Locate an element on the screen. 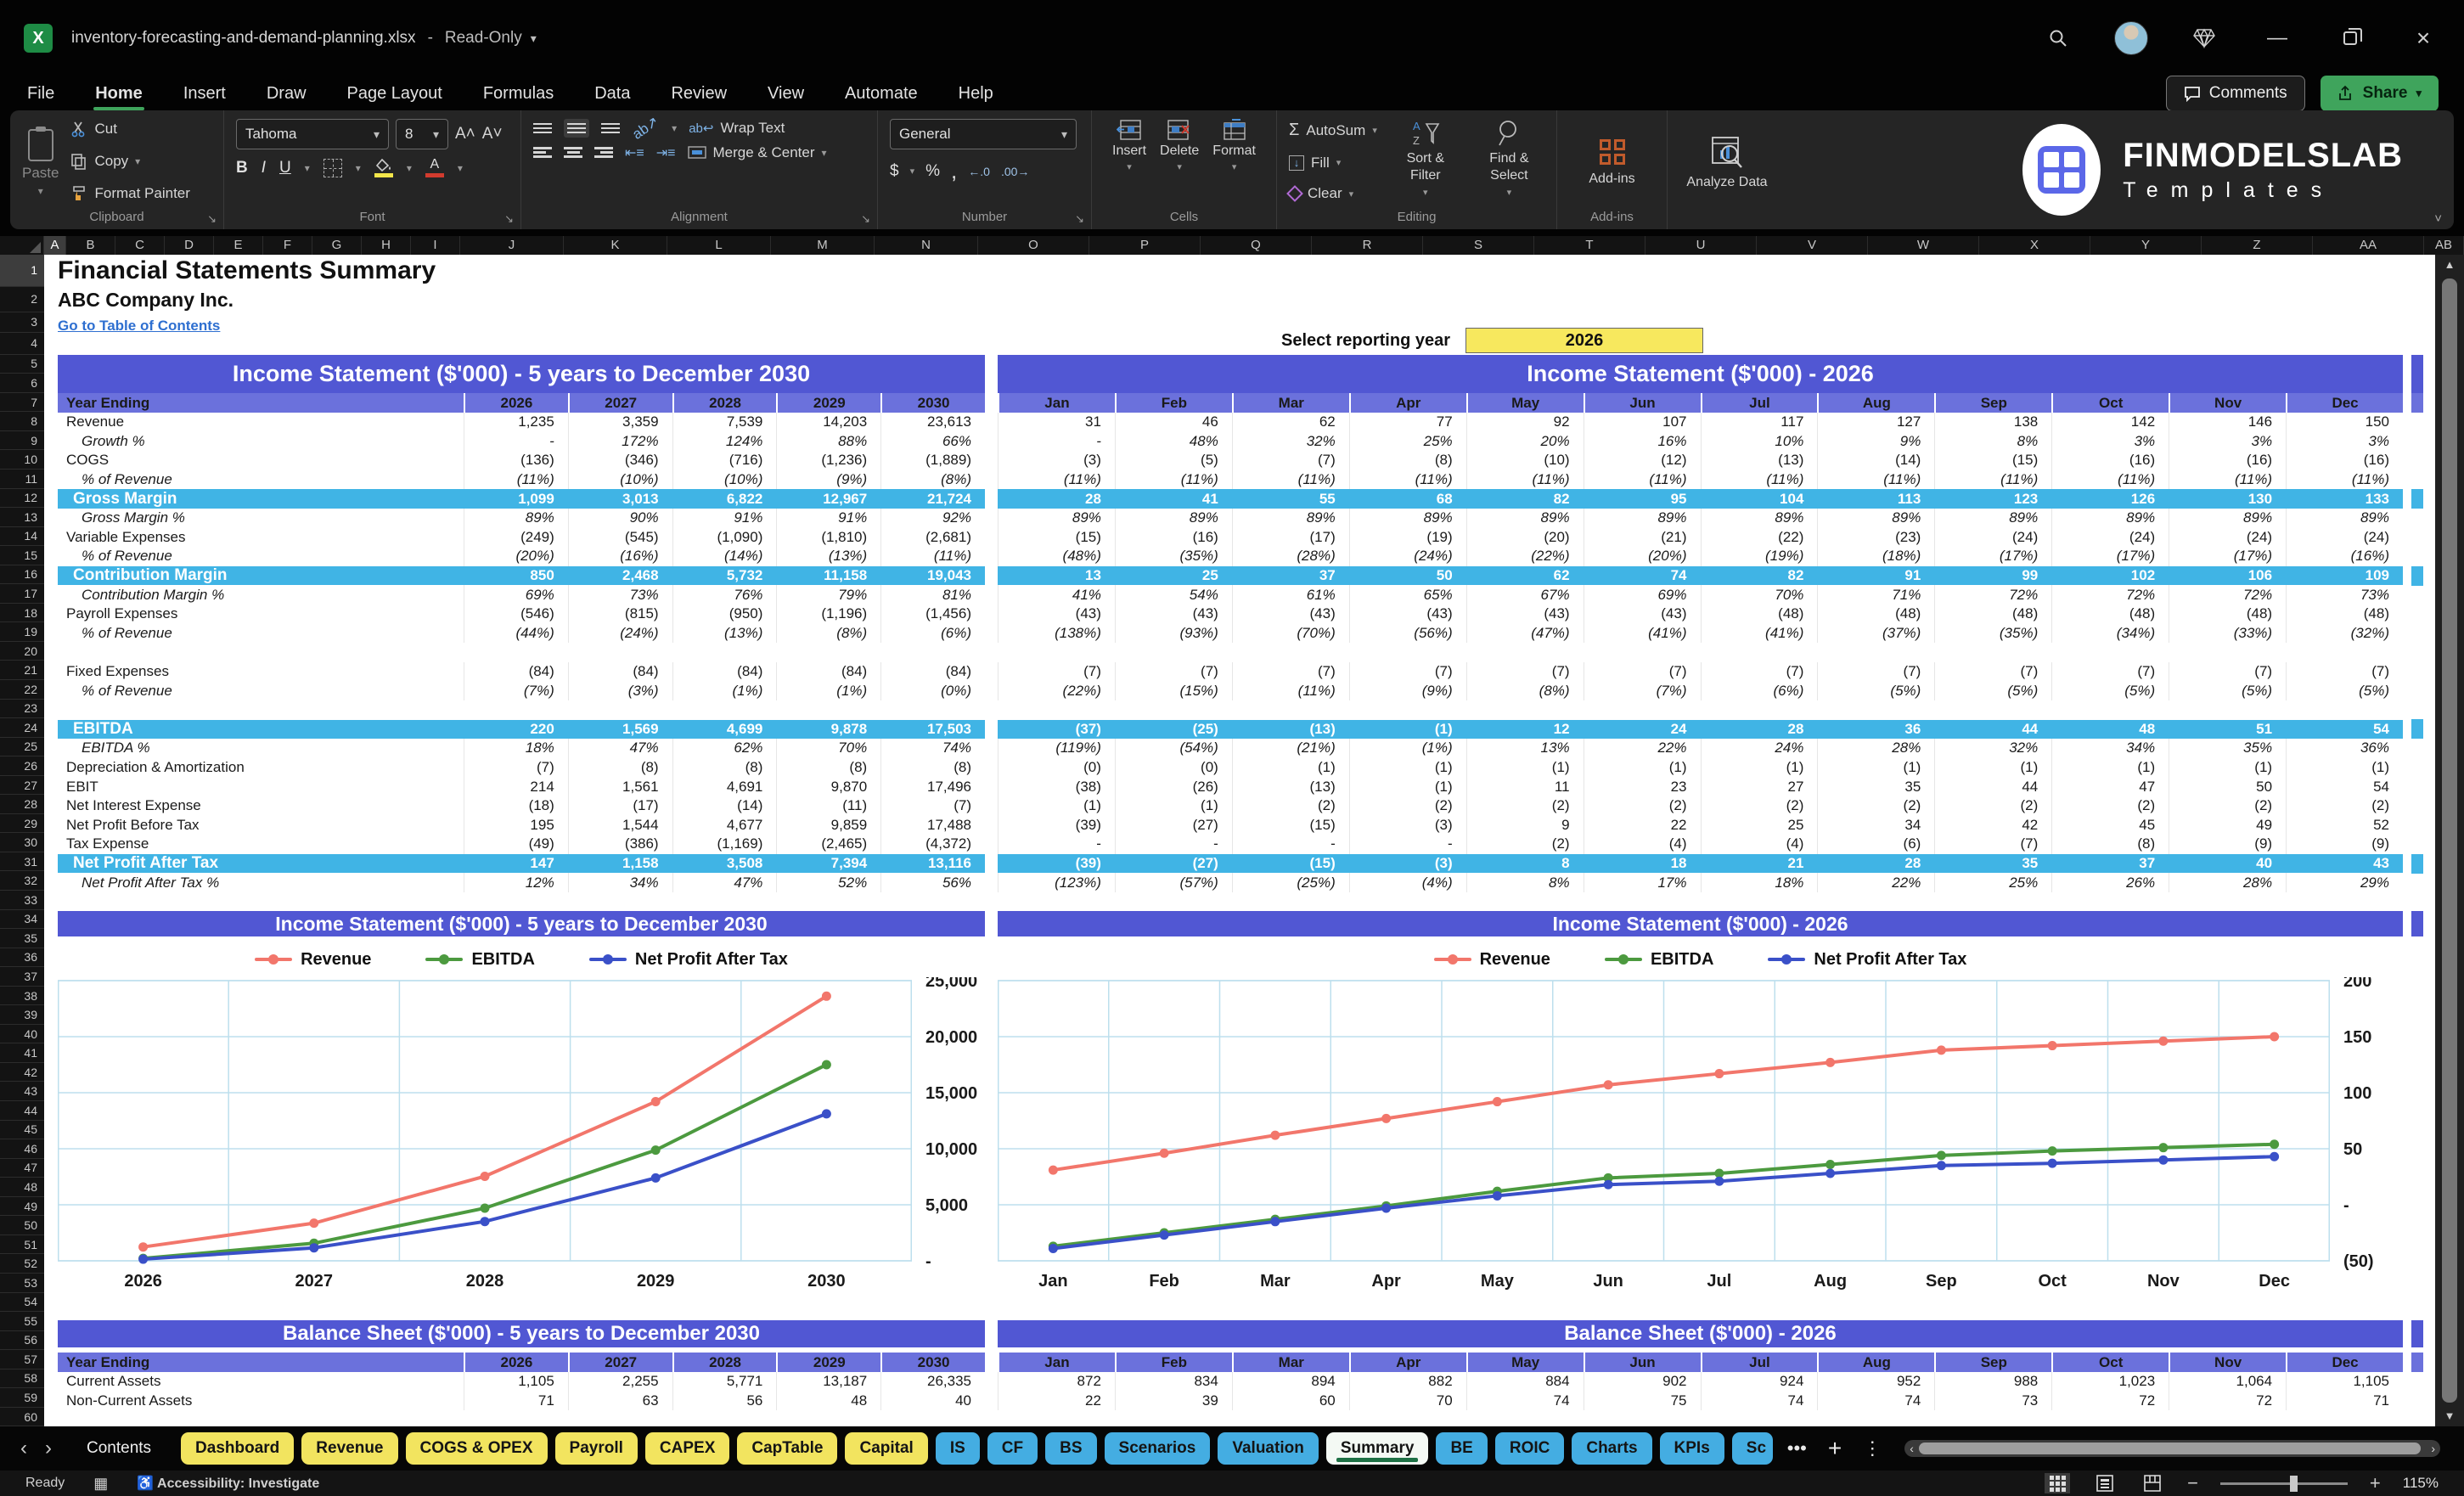  align-bottom-button is located at coordinates (610, 128).